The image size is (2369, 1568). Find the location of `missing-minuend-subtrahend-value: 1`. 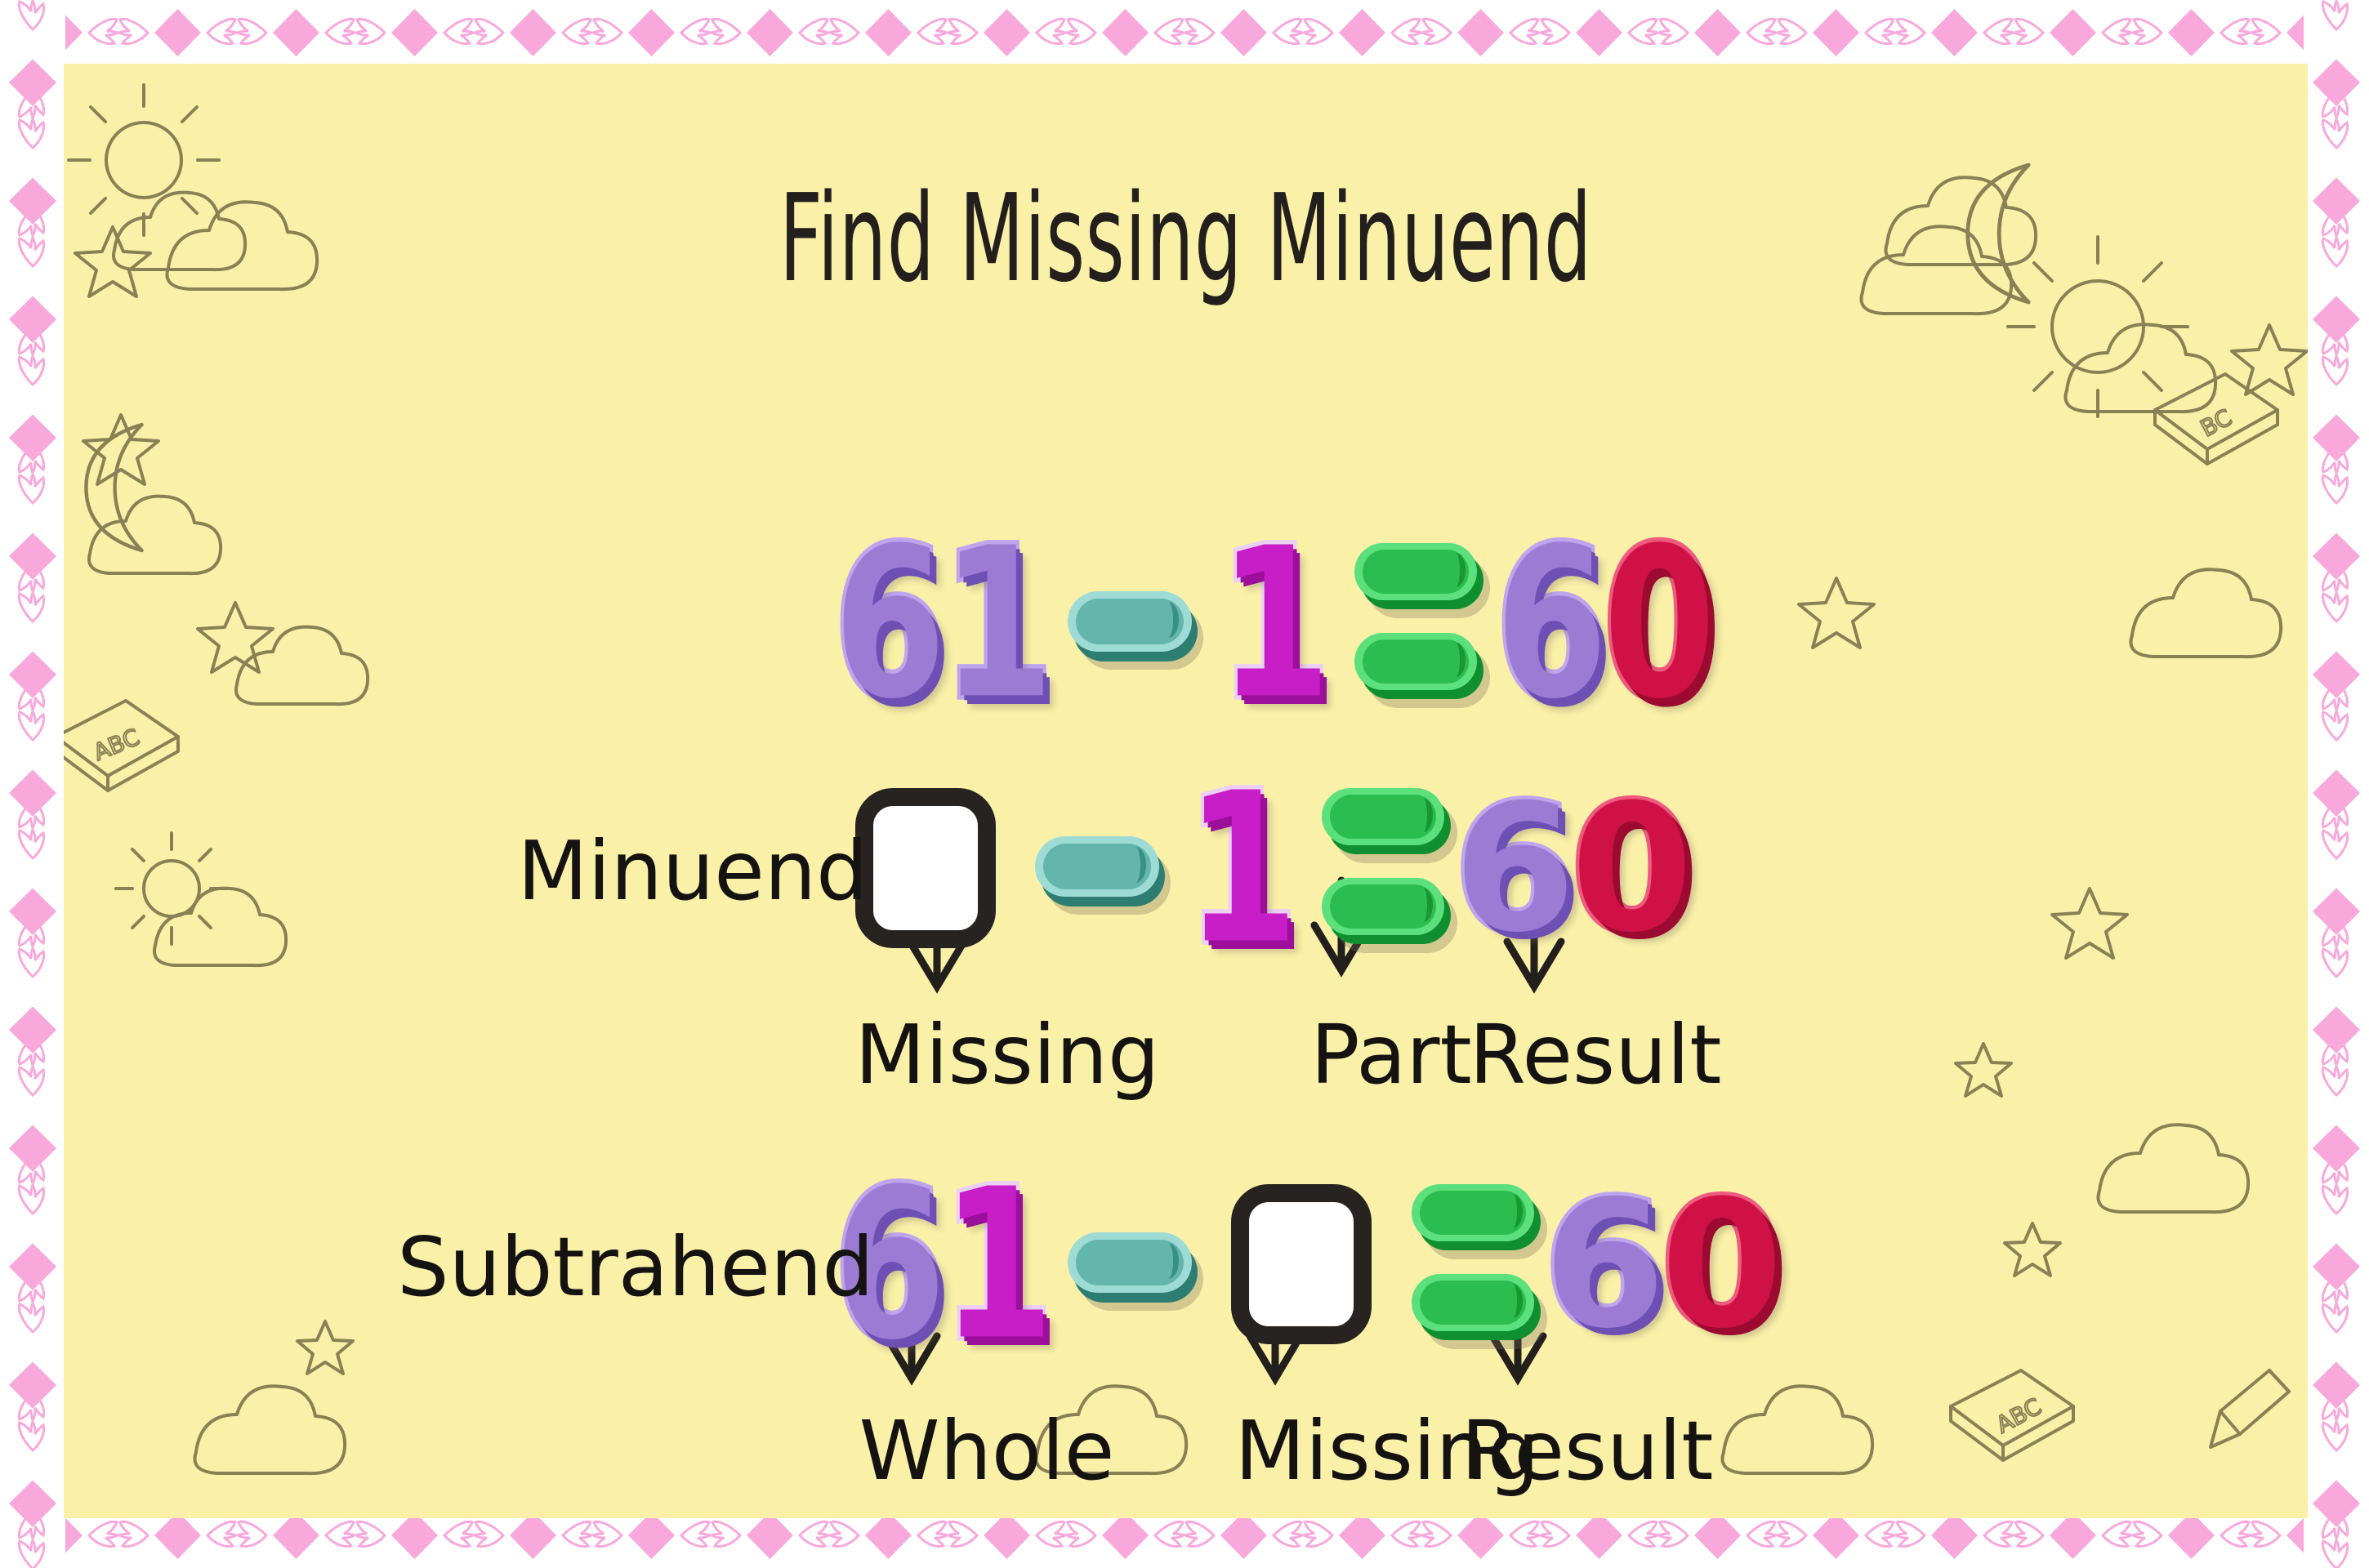

missing-minuend-subtrahend-value: 1 is located at coordinates (1242, 868).